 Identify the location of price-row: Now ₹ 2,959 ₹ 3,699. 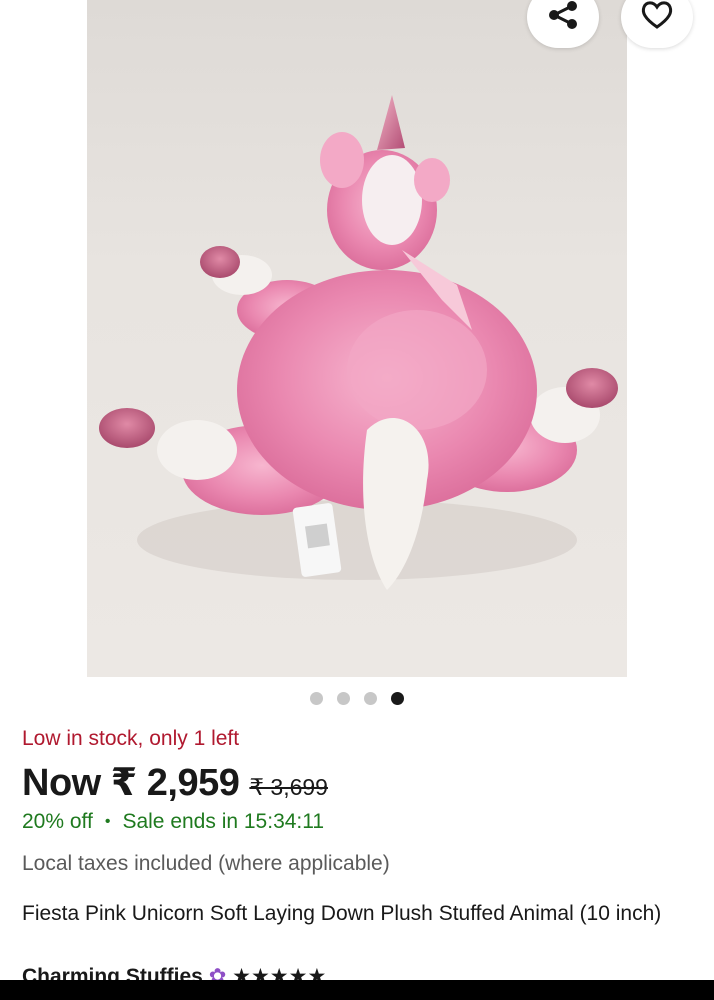
(175, 782).